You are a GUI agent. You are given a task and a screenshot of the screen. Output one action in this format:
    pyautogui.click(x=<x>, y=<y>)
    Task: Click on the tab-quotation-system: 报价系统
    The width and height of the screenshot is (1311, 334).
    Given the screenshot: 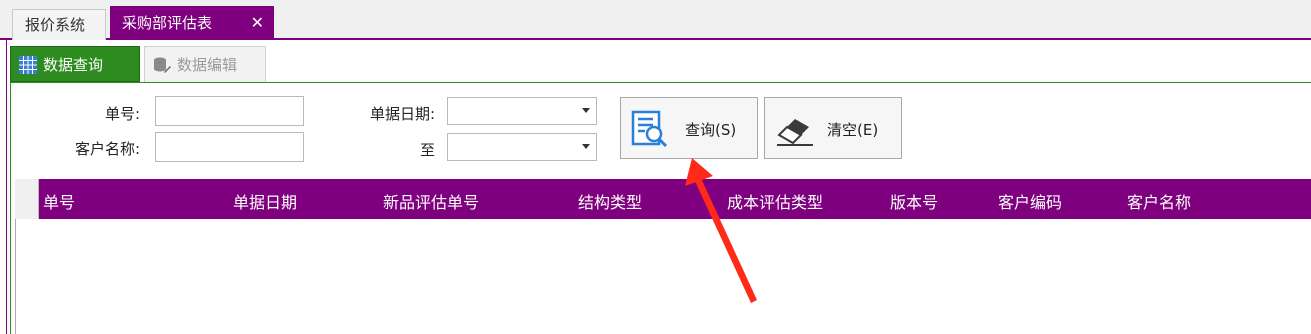 What is the action you would take?
    pyautogui.click(x=59, y=24)
    